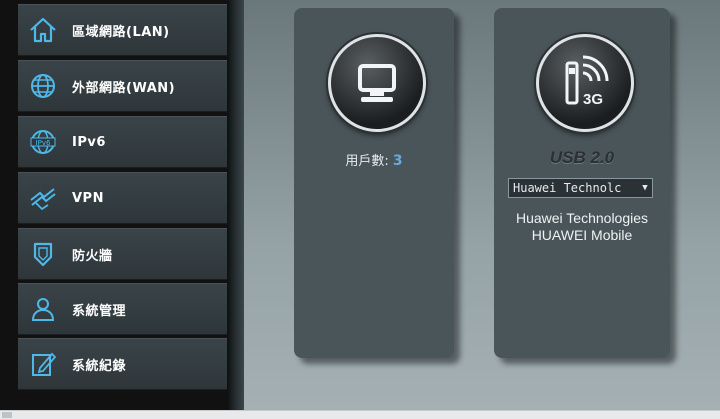 This screenshot has height=419, width=720. I want to click on sidebar-item-lan: 區域網路(LAN), so click(122, 30).